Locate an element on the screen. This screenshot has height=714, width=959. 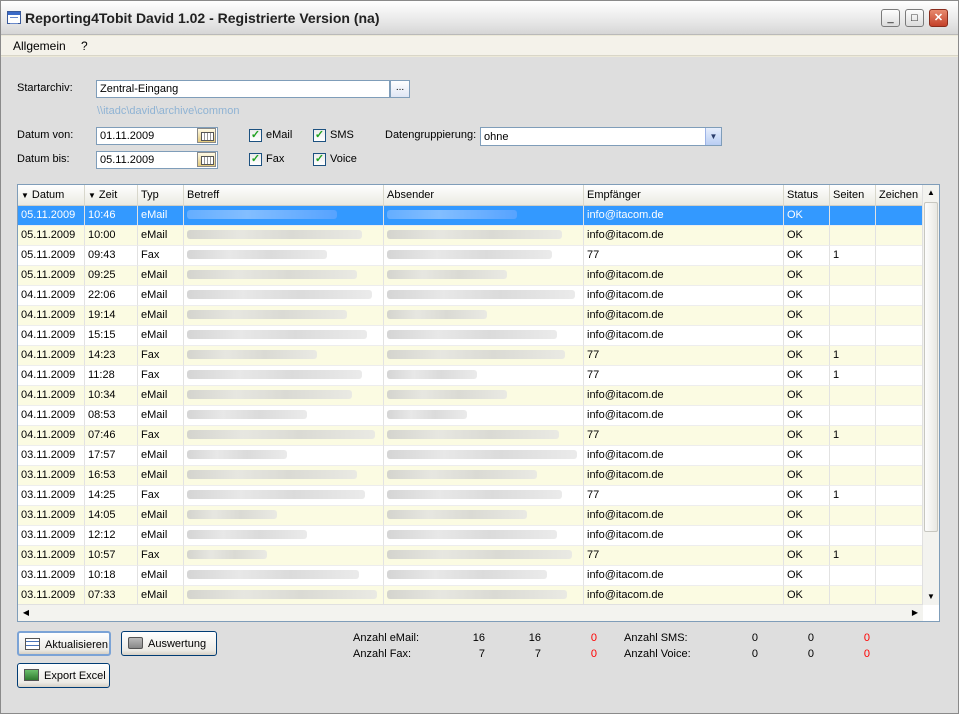
table-row: 03.11.2009 17:57 eMail info@itacom.de OK is located at coordinates (470, 456).